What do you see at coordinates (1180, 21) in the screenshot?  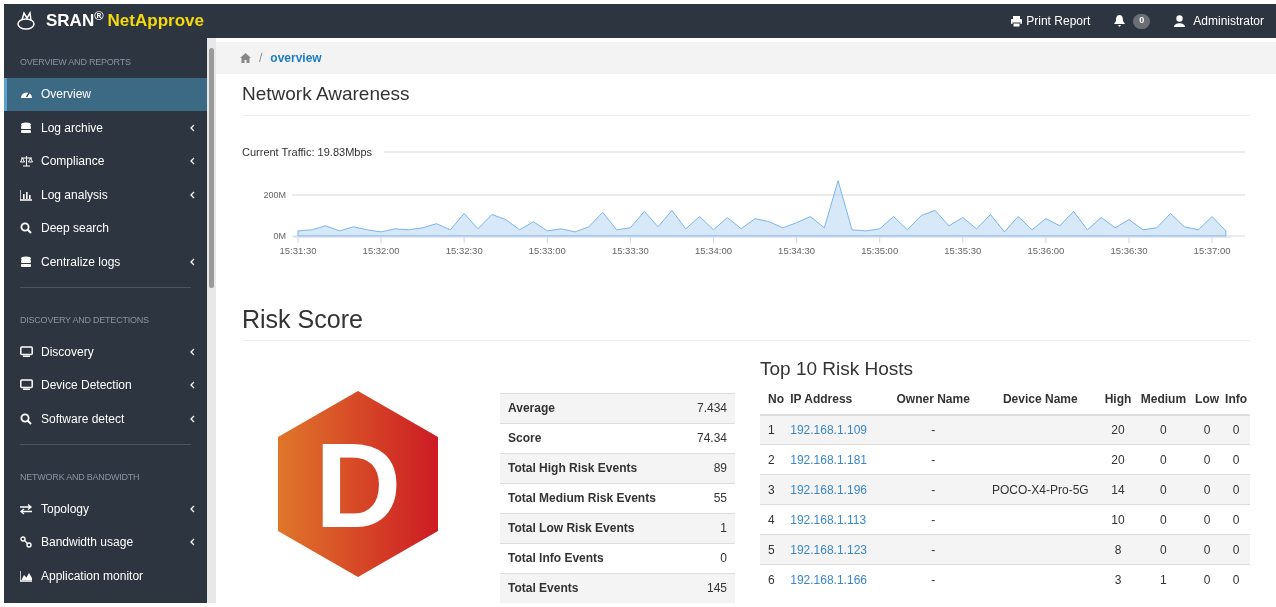 I see `user-icon` at bounding box center [1180, 21].